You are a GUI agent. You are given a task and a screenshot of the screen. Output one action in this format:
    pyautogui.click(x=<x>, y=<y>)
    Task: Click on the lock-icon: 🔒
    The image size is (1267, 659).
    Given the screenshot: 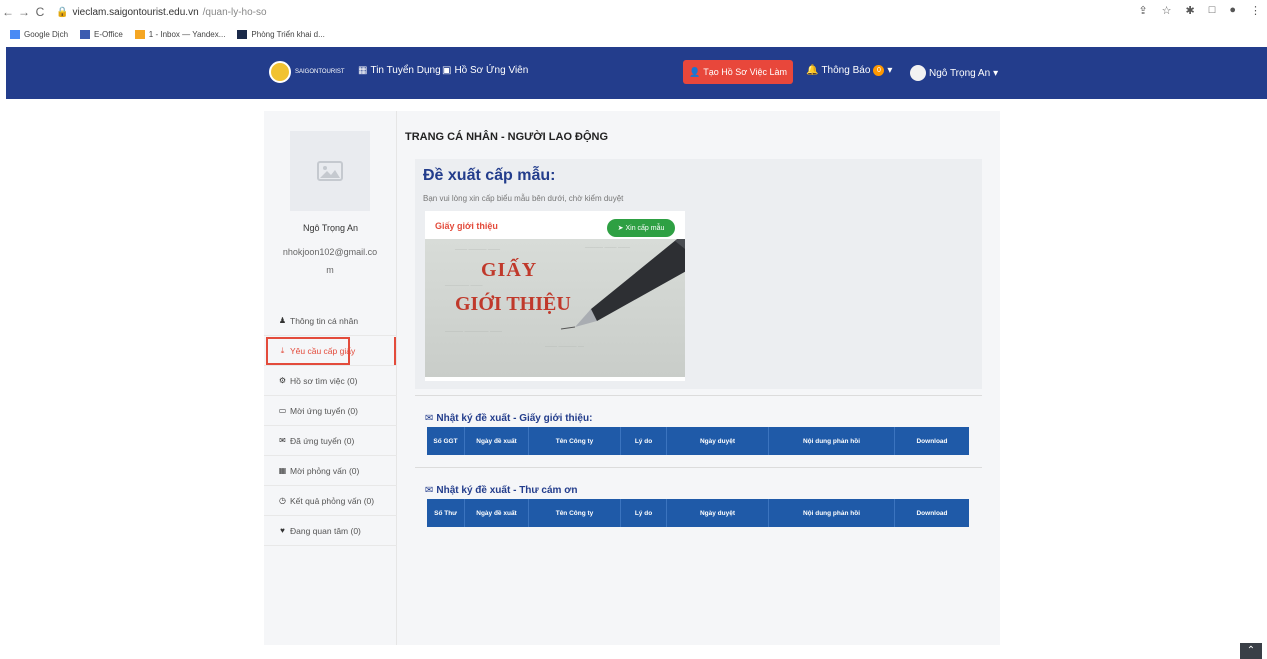 What is the action you would take?
    pyautogui.click(x=62, y=12)
    